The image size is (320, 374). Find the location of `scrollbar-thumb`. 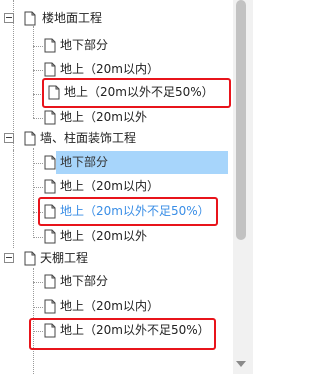

scrollbar-thumb is located at coordinates (241, 120).